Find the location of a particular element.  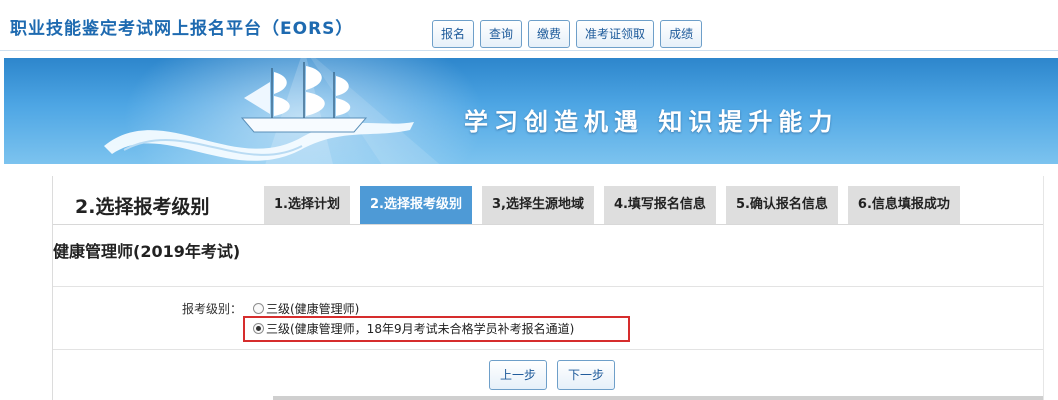

step-success: 6.信息填报成功 is located at coordinates (903, 205).